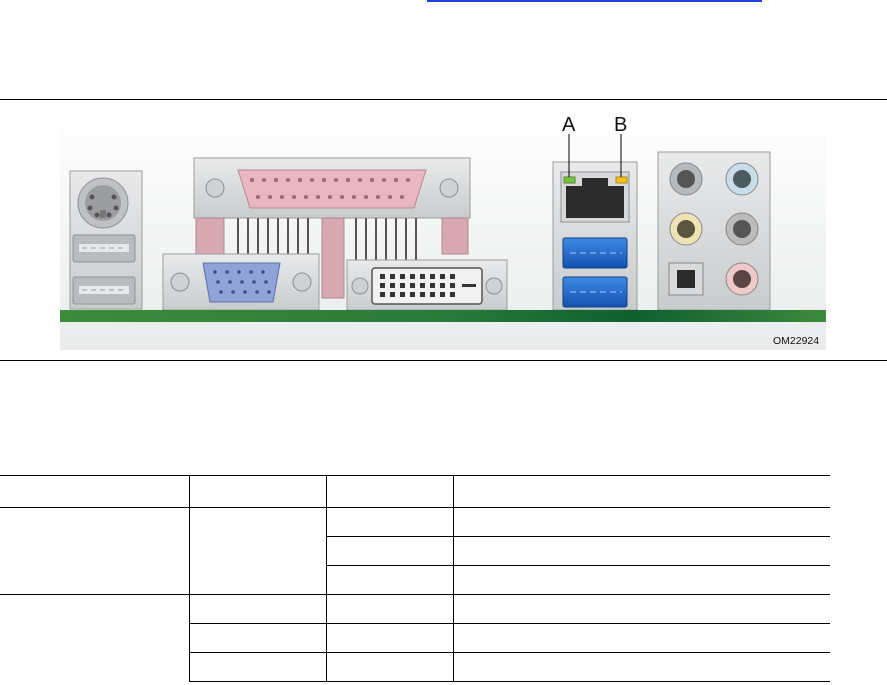 The image size is (887, 685). I want to click on led-a-green, so click(569, 180).